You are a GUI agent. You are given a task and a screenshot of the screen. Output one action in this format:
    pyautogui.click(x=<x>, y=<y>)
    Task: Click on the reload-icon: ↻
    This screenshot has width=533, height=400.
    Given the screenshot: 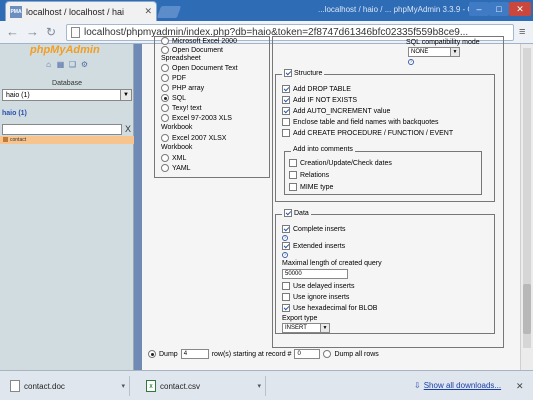 What is the action you would take?
    pyautogui.click(x=51, y=32)
    